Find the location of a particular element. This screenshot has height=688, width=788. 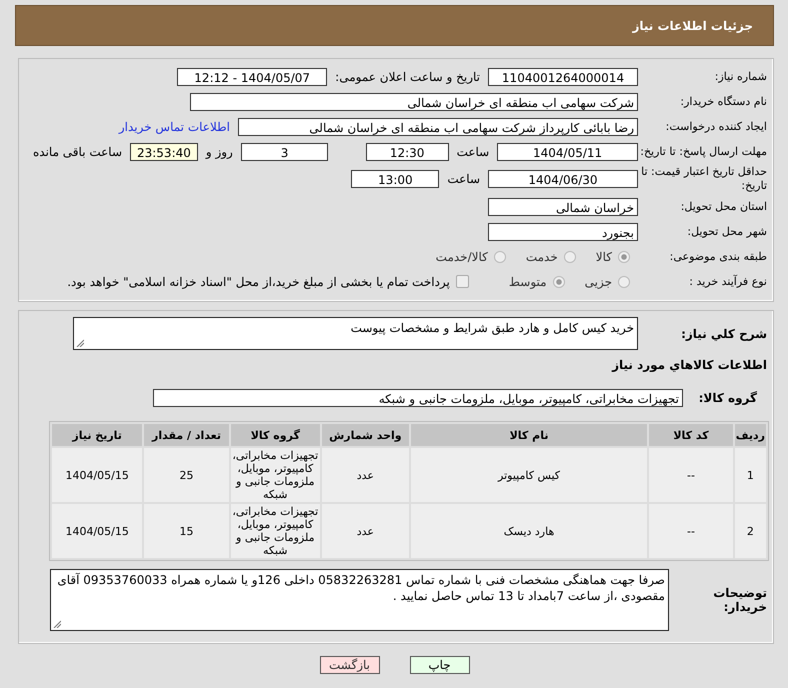

field-label: مهلت ارسال پاسخ: تا تاریخ: is located at coordinates (703, 151).